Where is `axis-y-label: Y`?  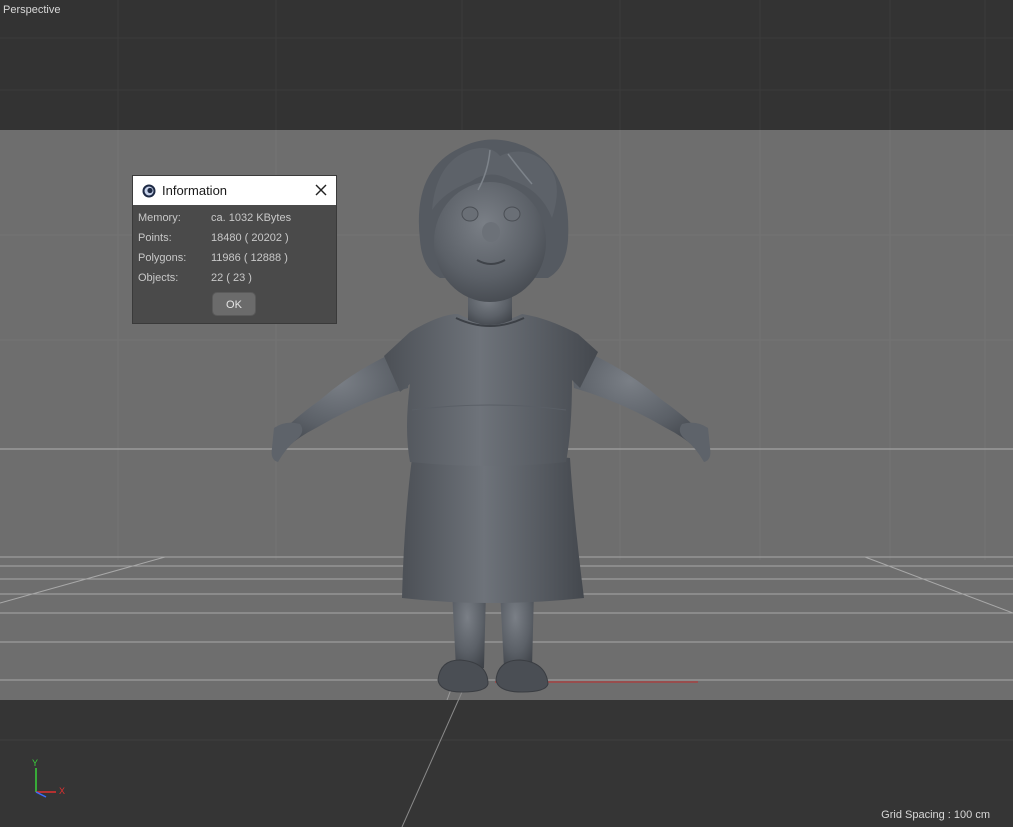 axis-y-label: Y is located at coordinates (35, 763).